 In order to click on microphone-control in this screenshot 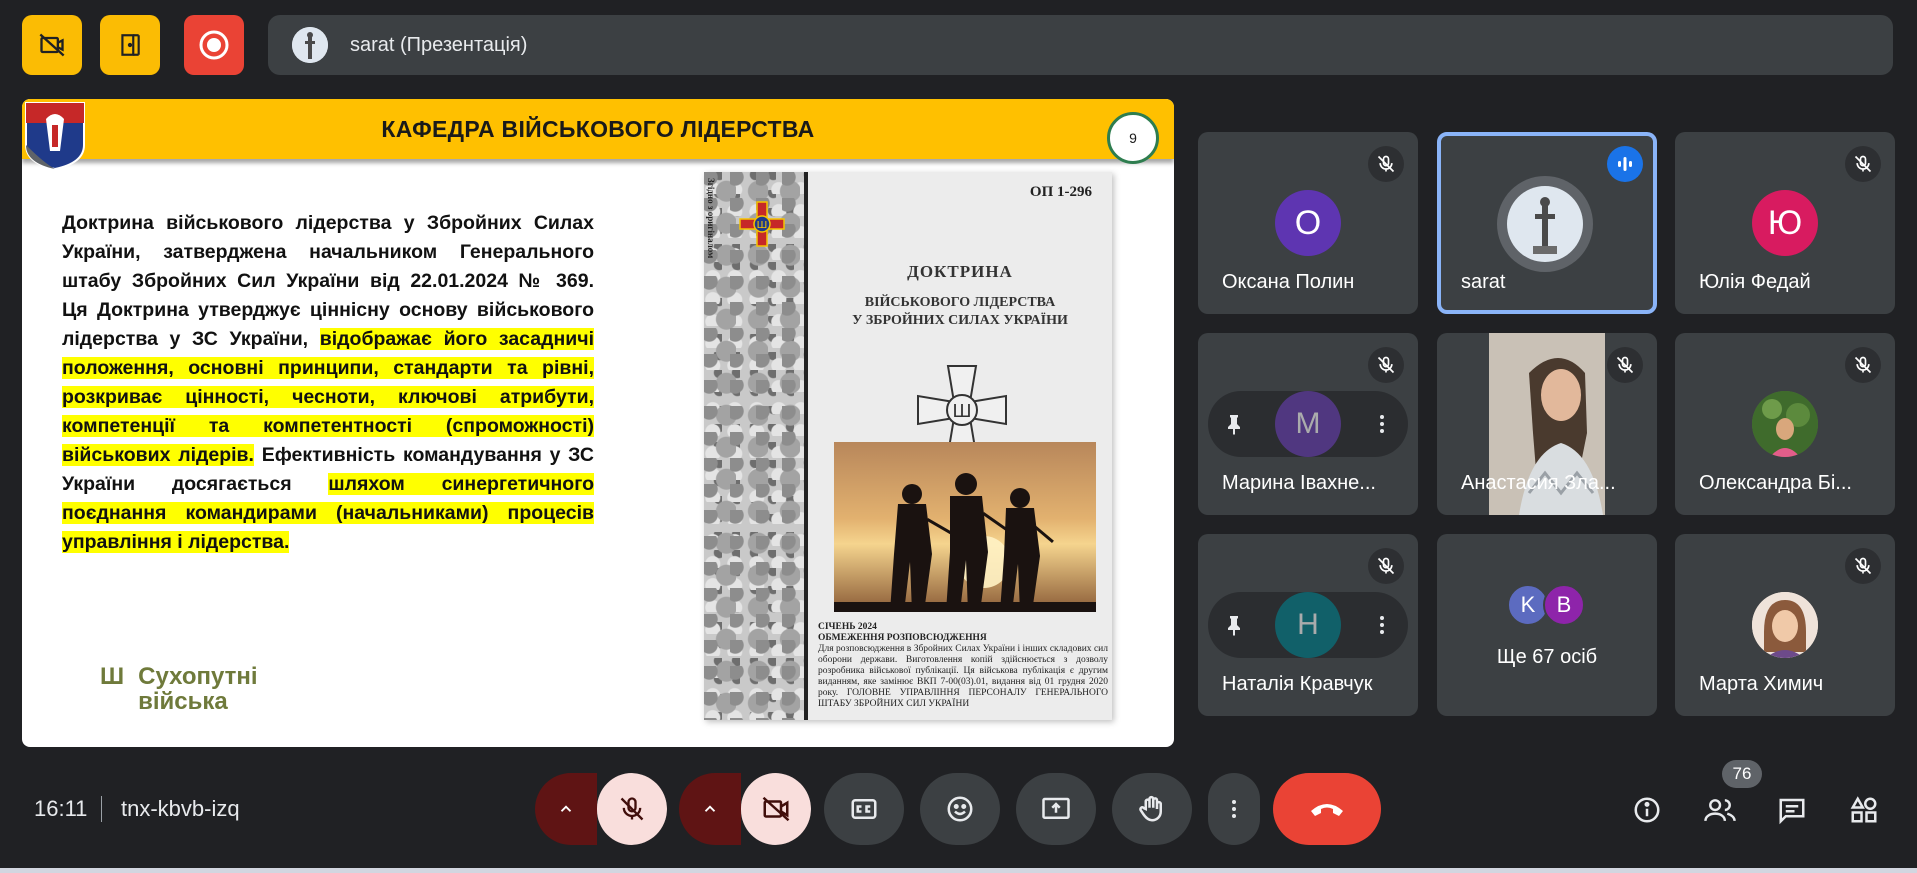, I will do `click(601, 809)`.